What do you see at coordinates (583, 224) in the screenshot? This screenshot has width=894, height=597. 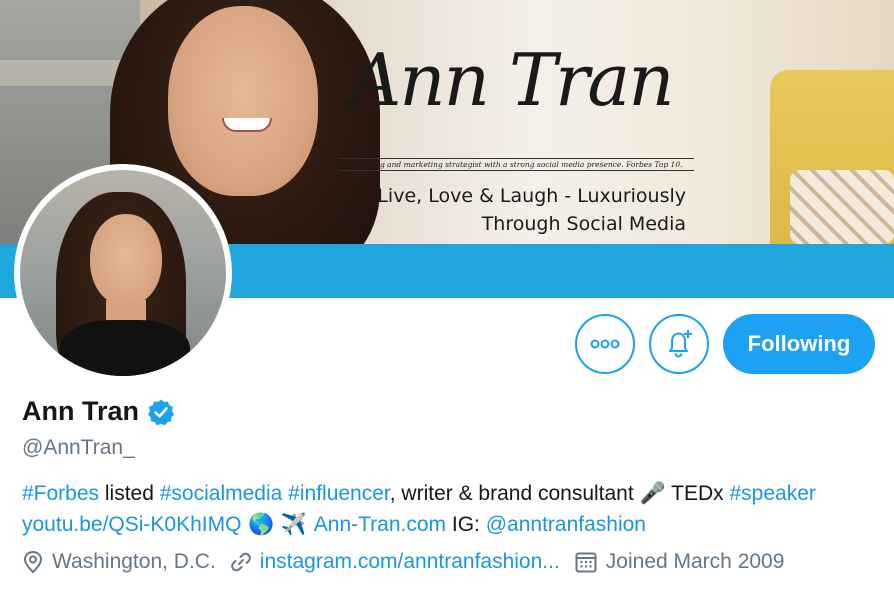 I see `banner-motto-line2: Through Social Media` at bounding box center [583, 224].